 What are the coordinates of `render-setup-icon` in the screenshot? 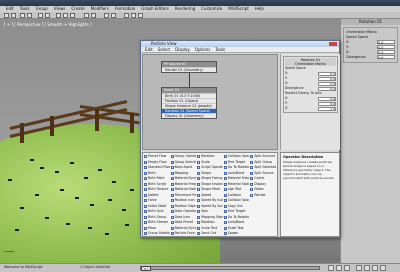 It's located at (133, 15).